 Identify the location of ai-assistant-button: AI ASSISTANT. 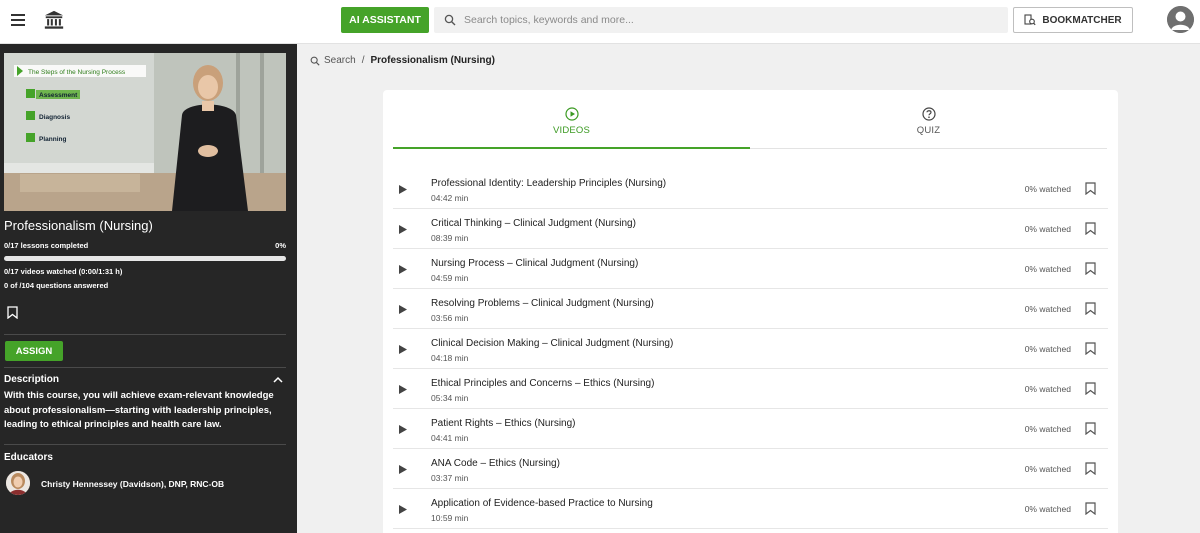
(385, 20).